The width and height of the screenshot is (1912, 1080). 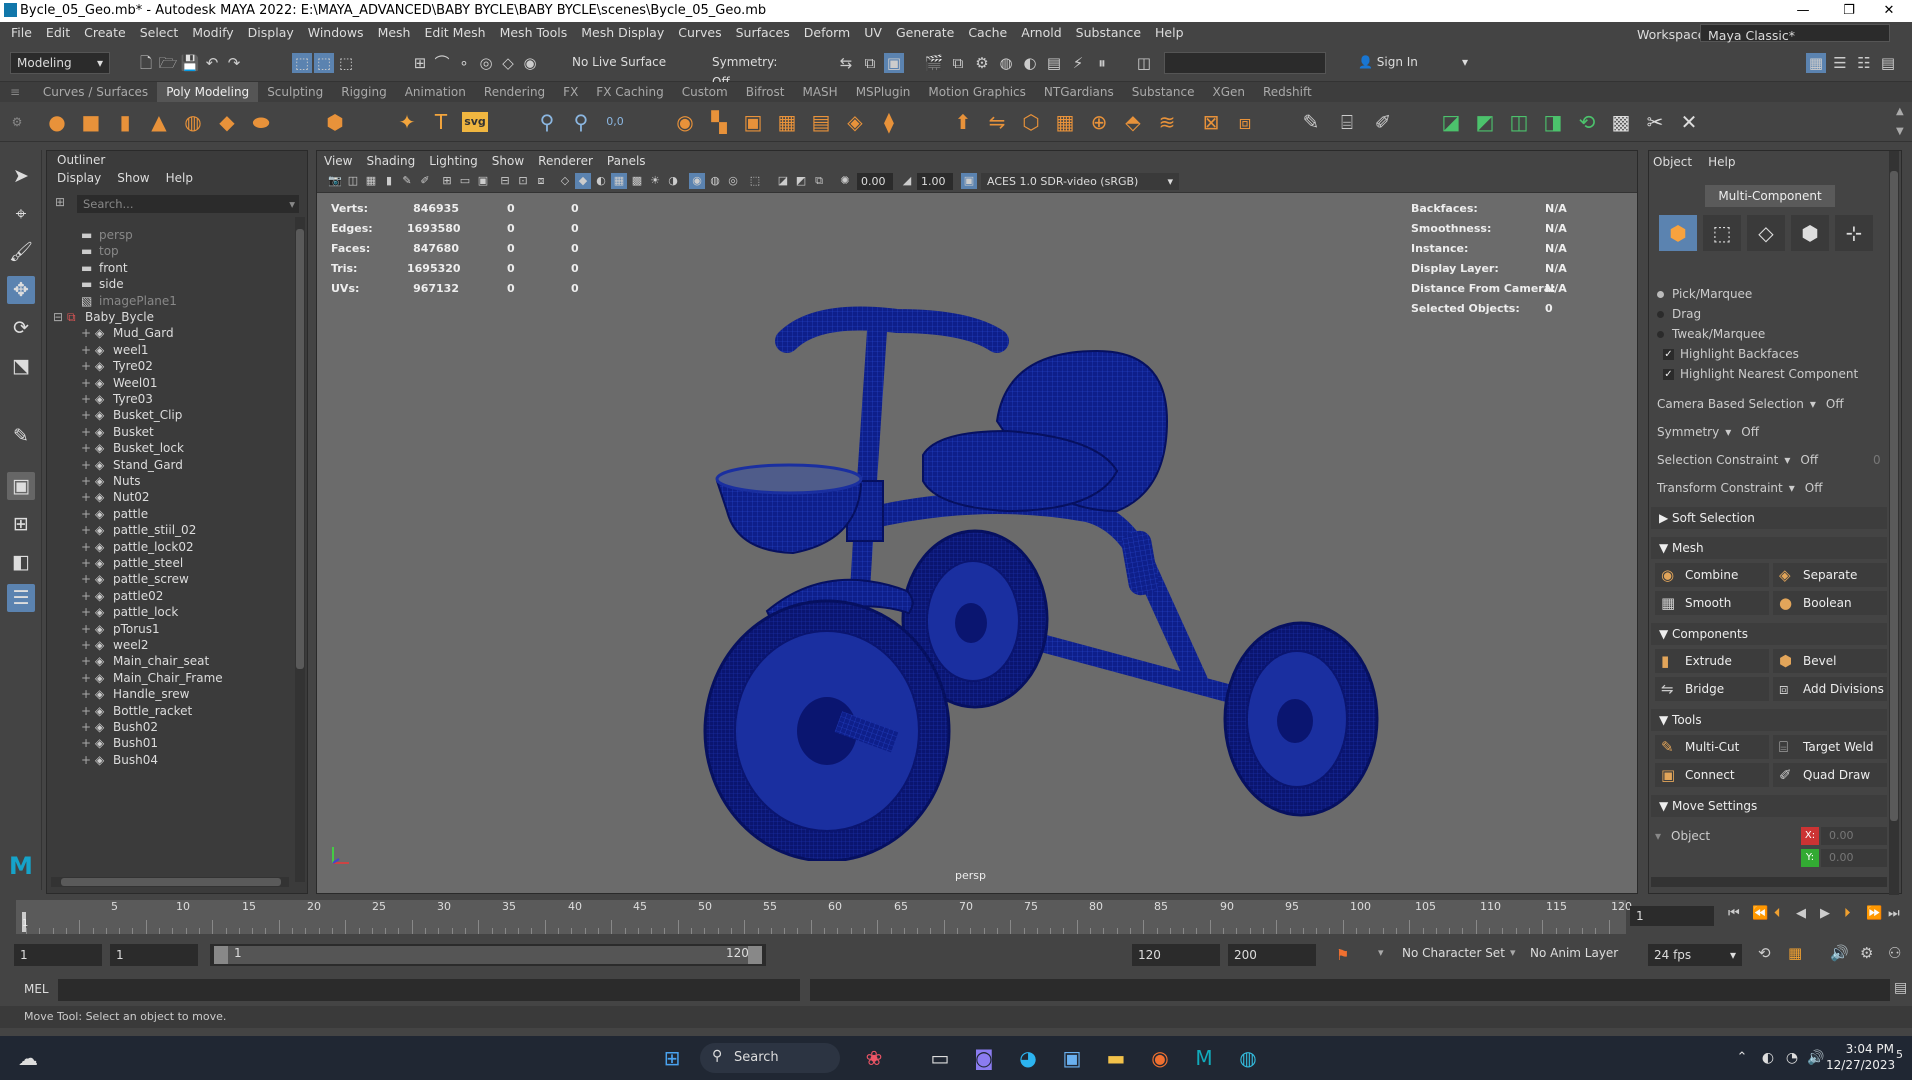 What do you see at coordinates (159, 33) in the screenshot?
I see `menu-select: Select` at bounding box center [159, 33].